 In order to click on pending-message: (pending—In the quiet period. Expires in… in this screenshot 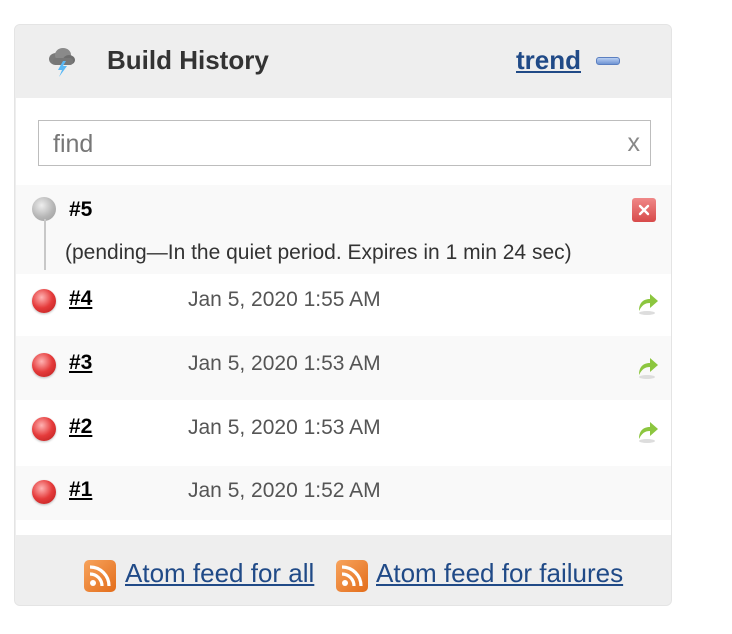, I will do `click(318, 252)`.